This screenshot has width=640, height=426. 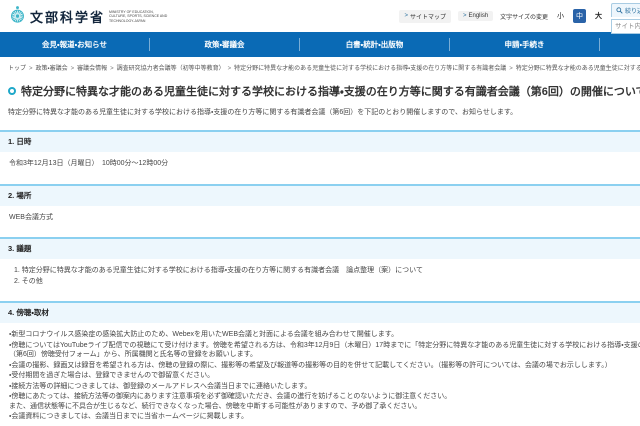 I want to click on nav-item: 申請・手続き, so click(x=524, y=44).